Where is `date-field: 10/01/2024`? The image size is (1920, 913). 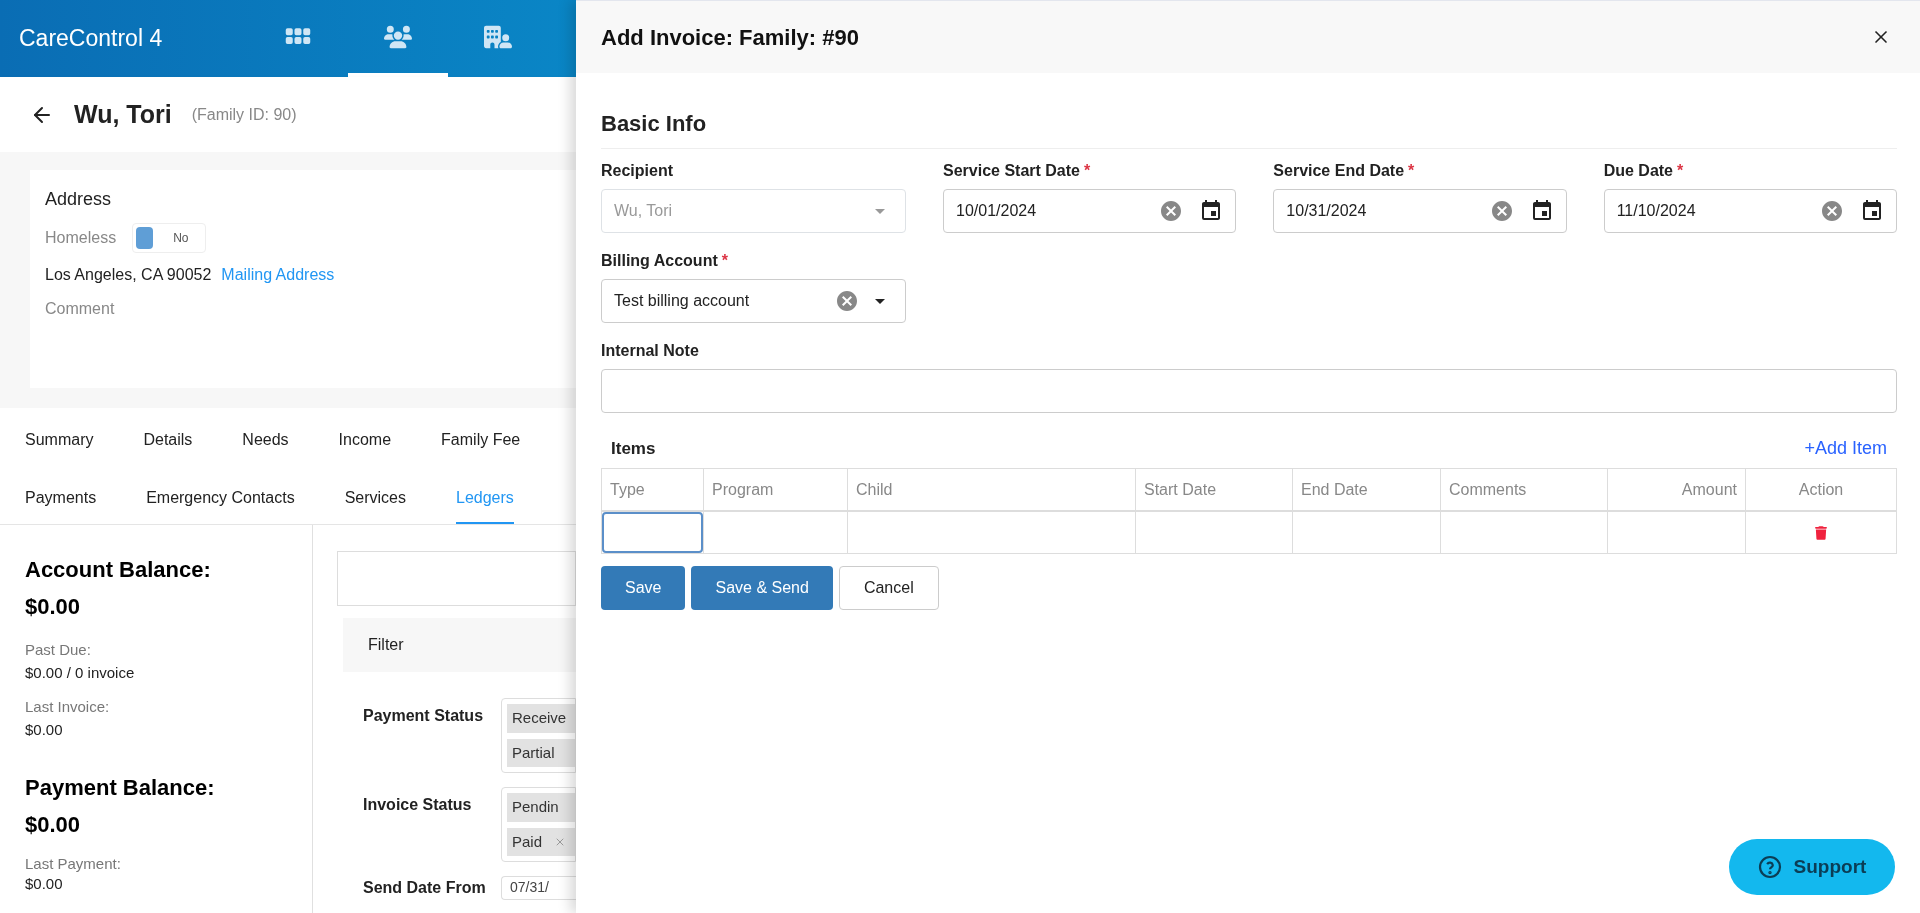
date-field: 10/01/2024 is located at coordinates (1090, 211).